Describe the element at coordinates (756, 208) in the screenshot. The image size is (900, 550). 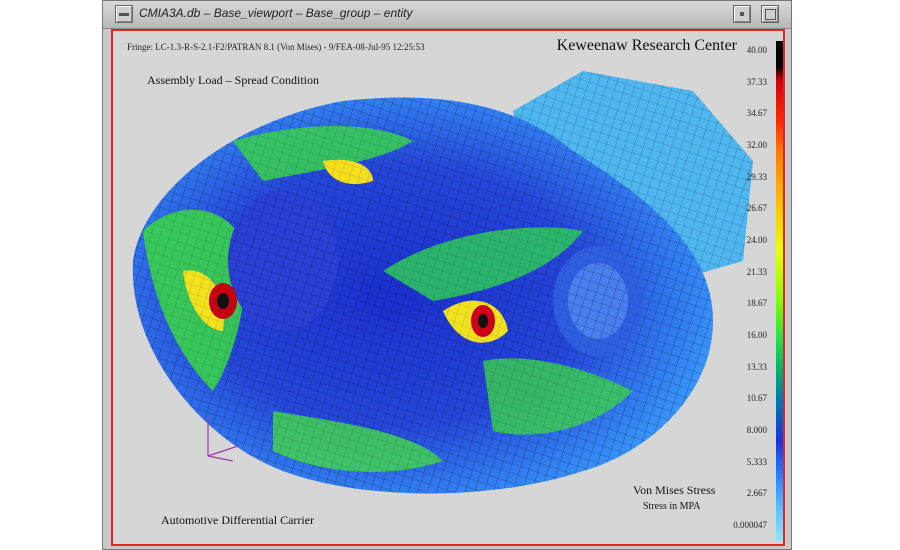
I see `color-scale-tick: 26.67` at that location.